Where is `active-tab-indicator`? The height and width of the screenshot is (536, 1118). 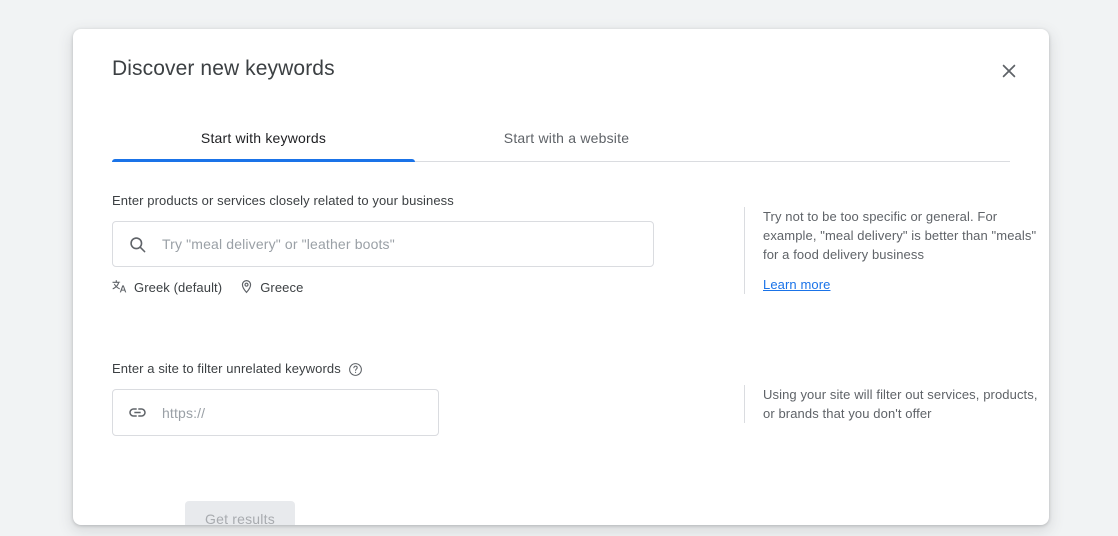
active-tab-indicator is located at coordinates (263, 160).